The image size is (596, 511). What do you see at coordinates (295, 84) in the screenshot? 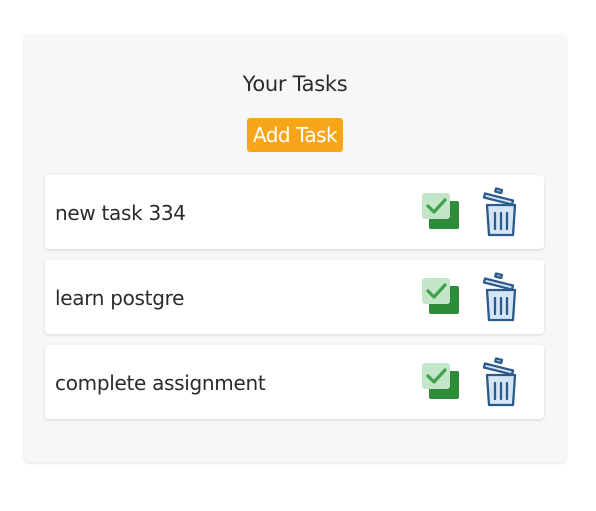
I see `page-title: Your Tasks` at bounding box center [295, 84].